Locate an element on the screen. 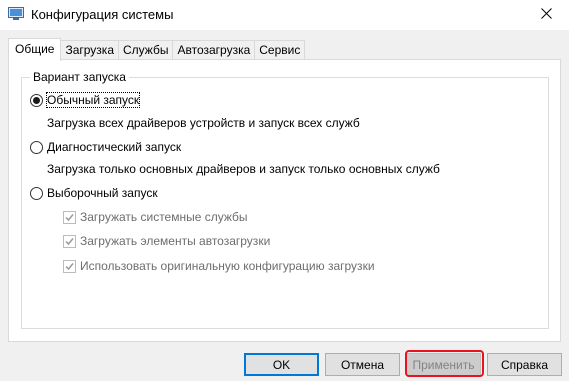 This screenshot has height=381, width=569. load-startup-items-option: Загружать элементы автозагрузки is located at coordinates (166, 241).